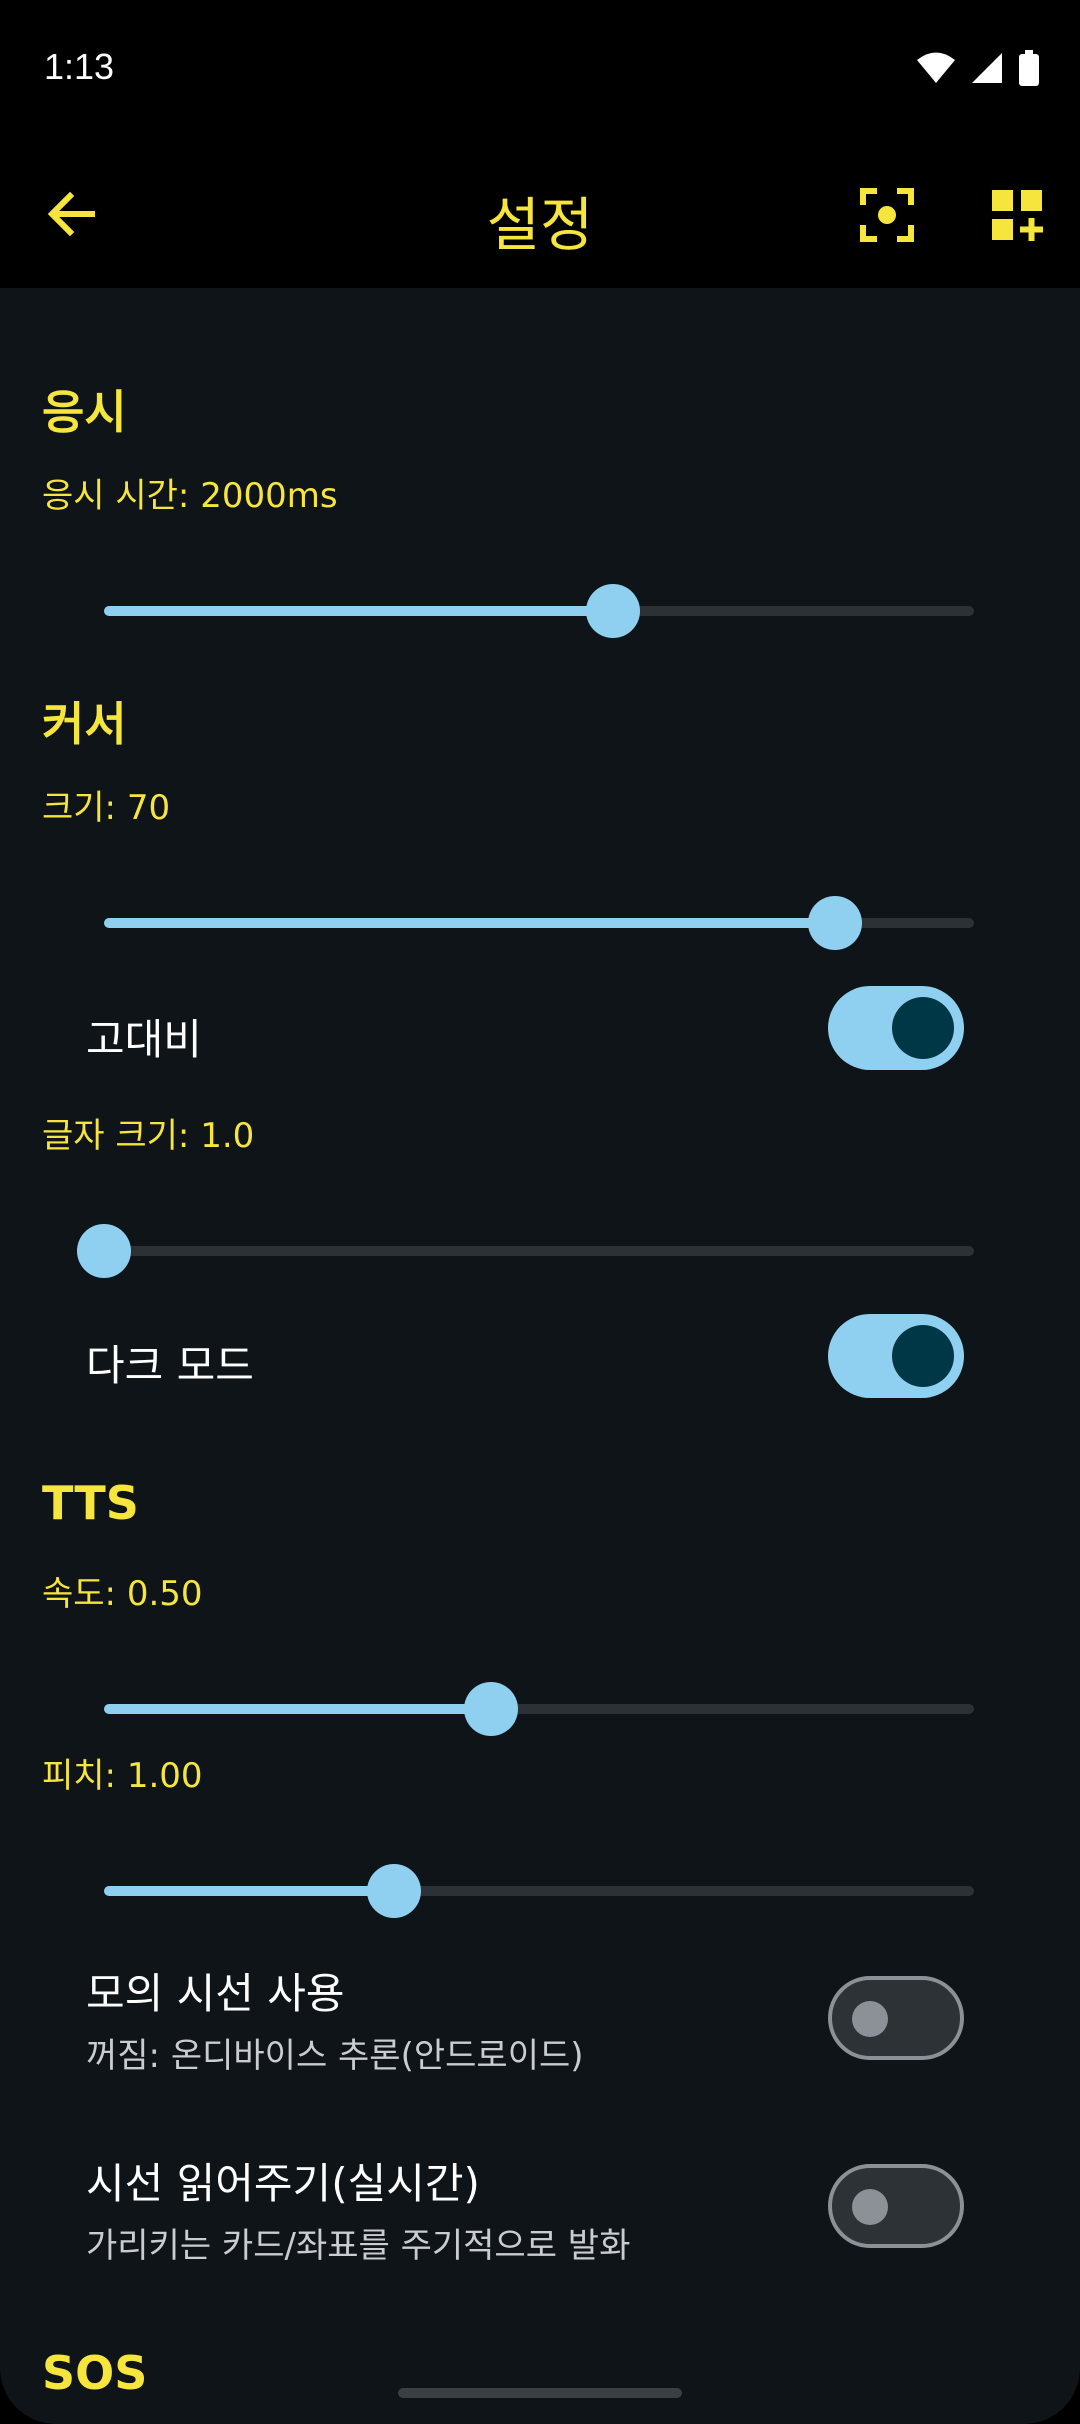 This screenshot has height=2424, width=1080. I want to click on page-title: 설정, so click(540, 225).